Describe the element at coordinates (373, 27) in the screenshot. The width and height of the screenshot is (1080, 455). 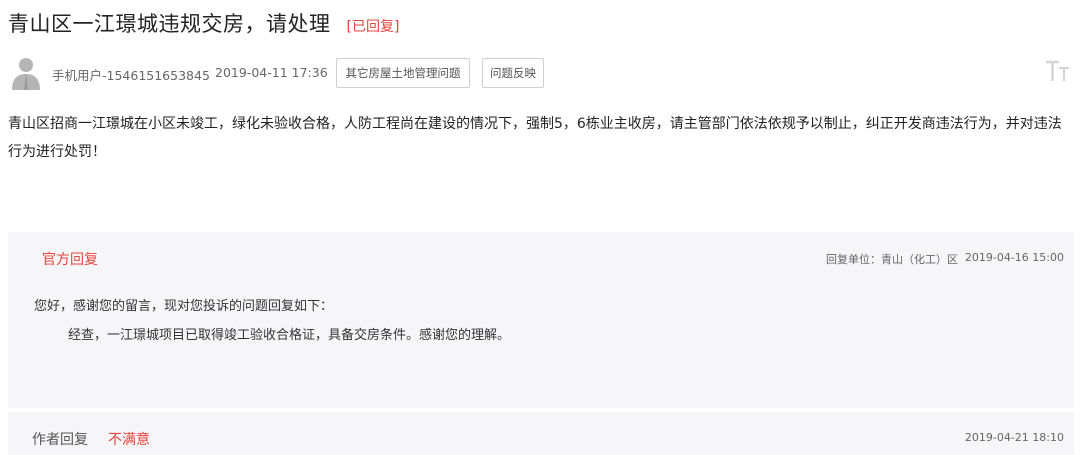
I see `status-badge: [已回复]` at that location.